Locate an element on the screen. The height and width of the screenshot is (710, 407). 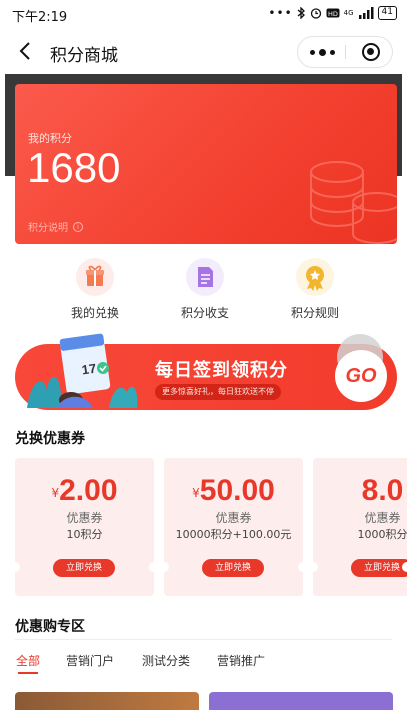
status-time: 下午2:19 is located at coordinates (40, 17).